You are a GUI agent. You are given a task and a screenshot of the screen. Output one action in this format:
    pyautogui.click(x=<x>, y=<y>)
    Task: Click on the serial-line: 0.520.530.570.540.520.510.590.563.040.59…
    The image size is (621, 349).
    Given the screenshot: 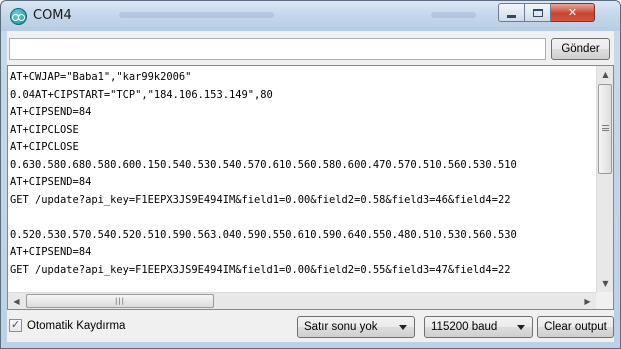 What is the action you would take?
    pyautogui.click(x=263, y=234)
    